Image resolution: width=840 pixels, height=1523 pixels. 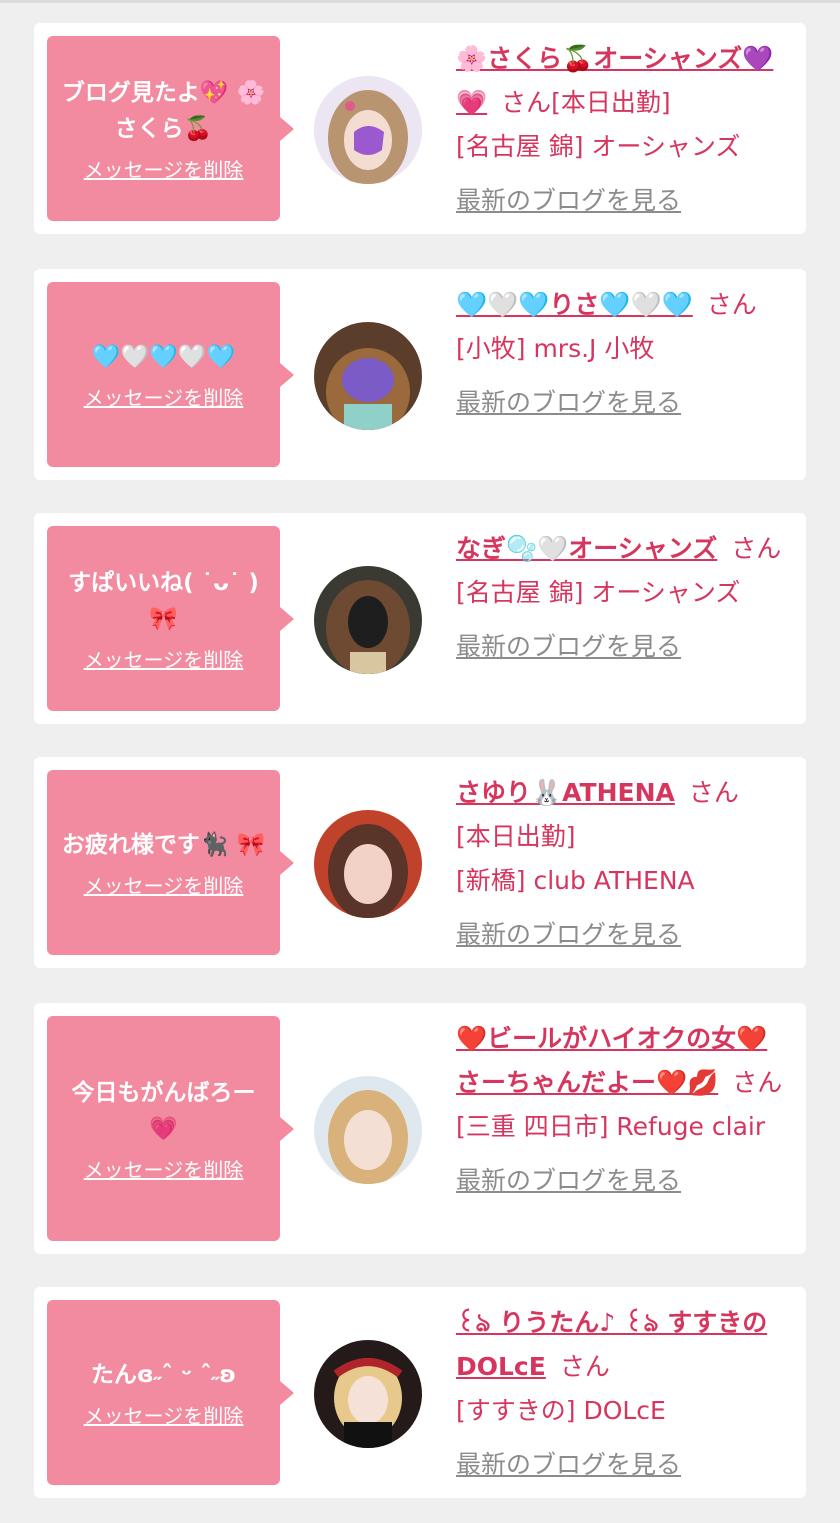 I want to click on sender-info: なぎ🫧🤍オーシャンズ さん [名古屋 錦] オーシャンズ 最新のブログを見る, so click(x=621, y=598).